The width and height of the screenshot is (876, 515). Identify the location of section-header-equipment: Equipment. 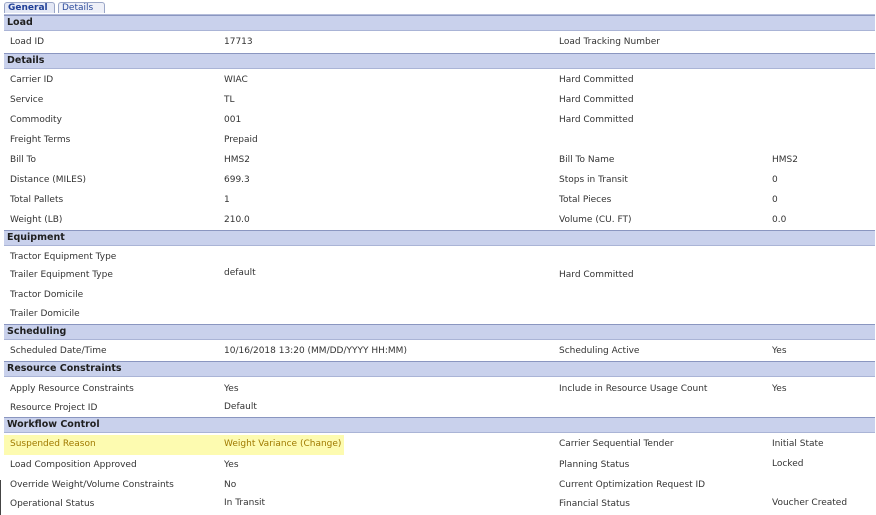
(439, 238).